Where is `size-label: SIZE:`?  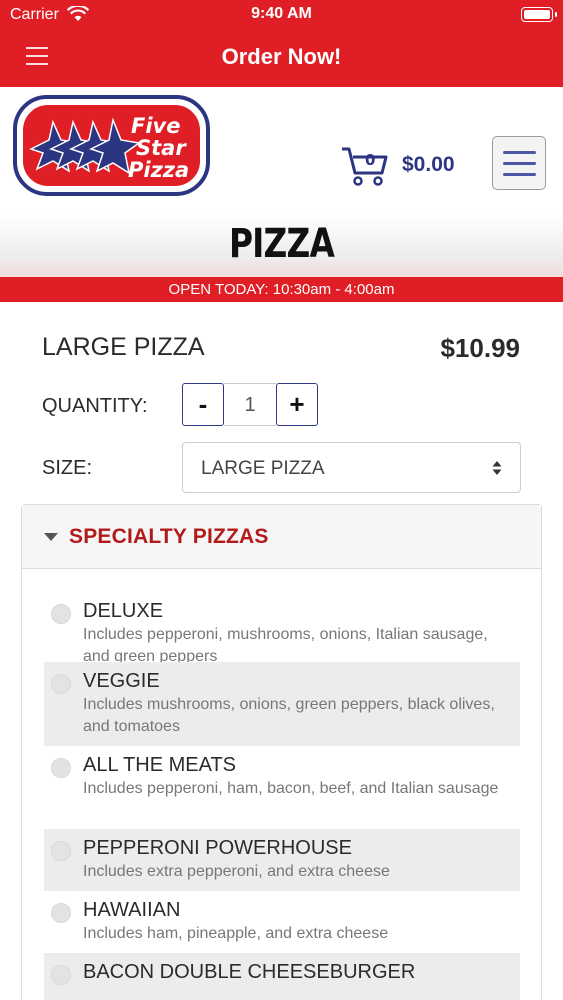 size-label: SIZE: is located at coordinates (67, 468).